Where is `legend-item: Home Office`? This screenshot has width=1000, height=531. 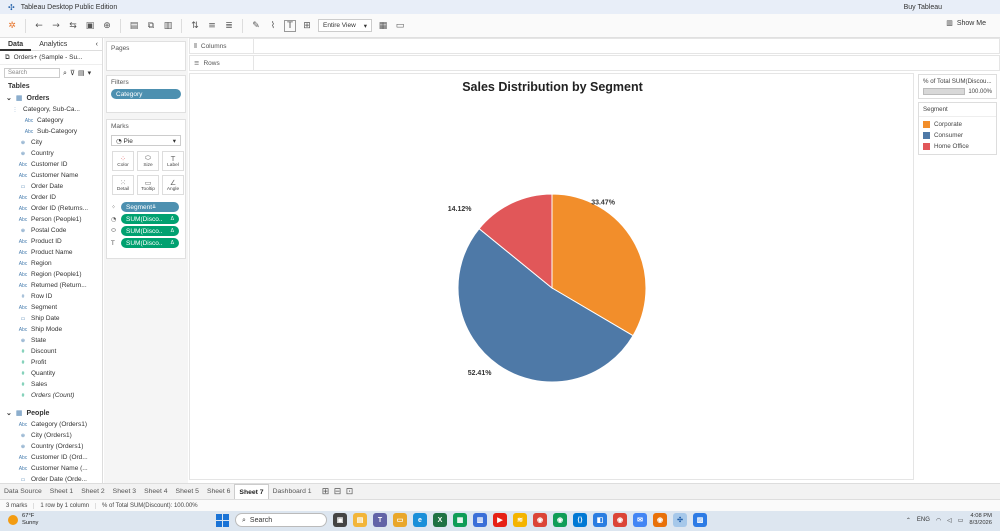
legend-item: Home Office is located at coordinates (957, 146).